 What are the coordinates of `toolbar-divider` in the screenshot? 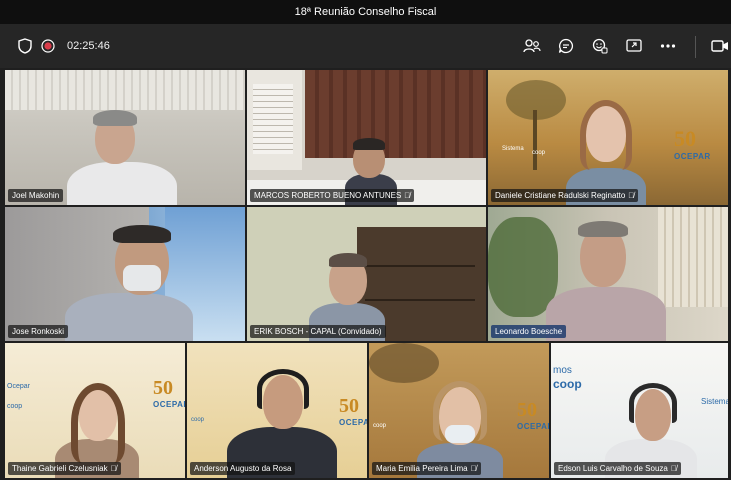 It's located at (695, 47).